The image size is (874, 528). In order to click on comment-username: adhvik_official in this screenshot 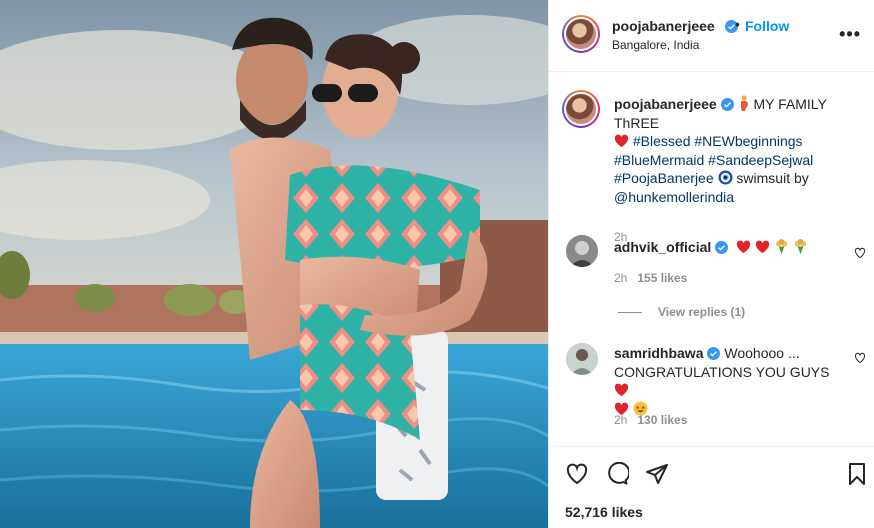, I will do `click(662, 247)`.